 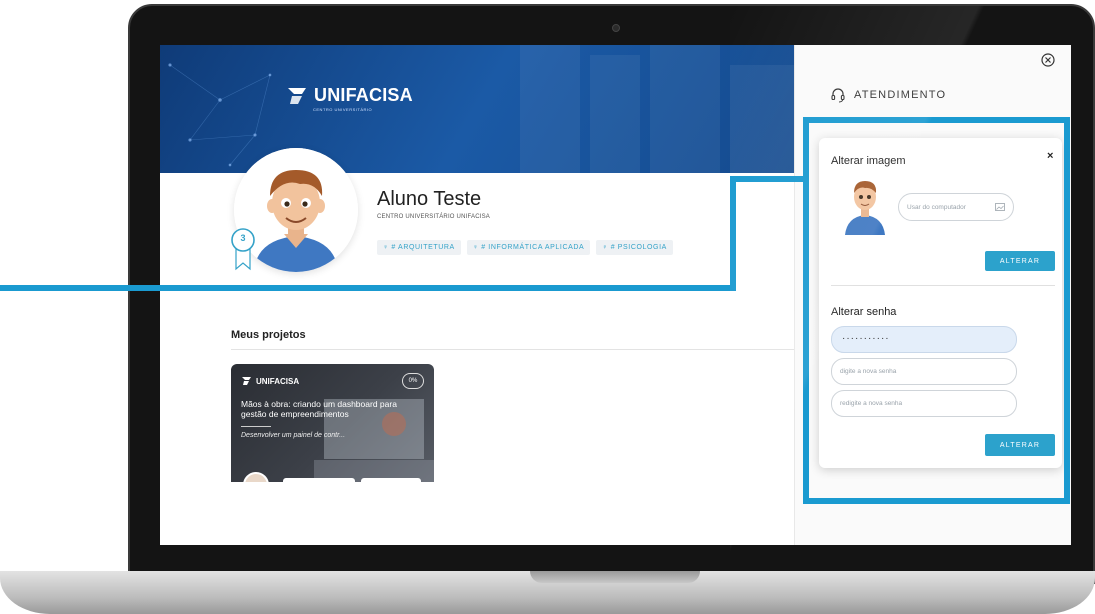 What do you see at coordinates (256, 477) in the screenshot?
I see `card-member-avatar` at bounding box center [256, 477].